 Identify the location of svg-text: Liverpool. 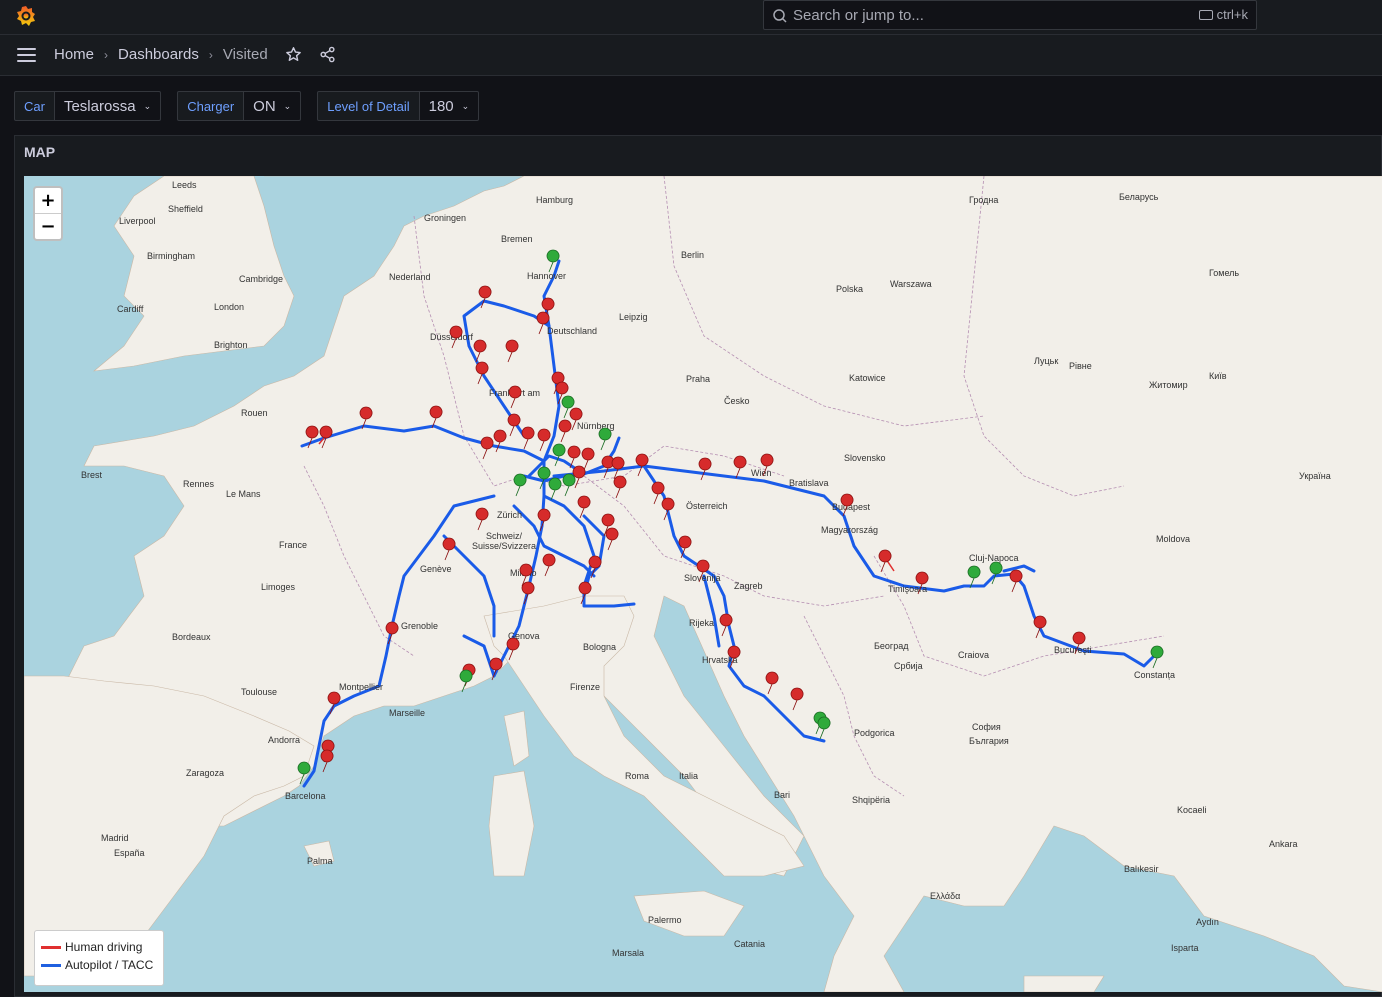
(137, 221).